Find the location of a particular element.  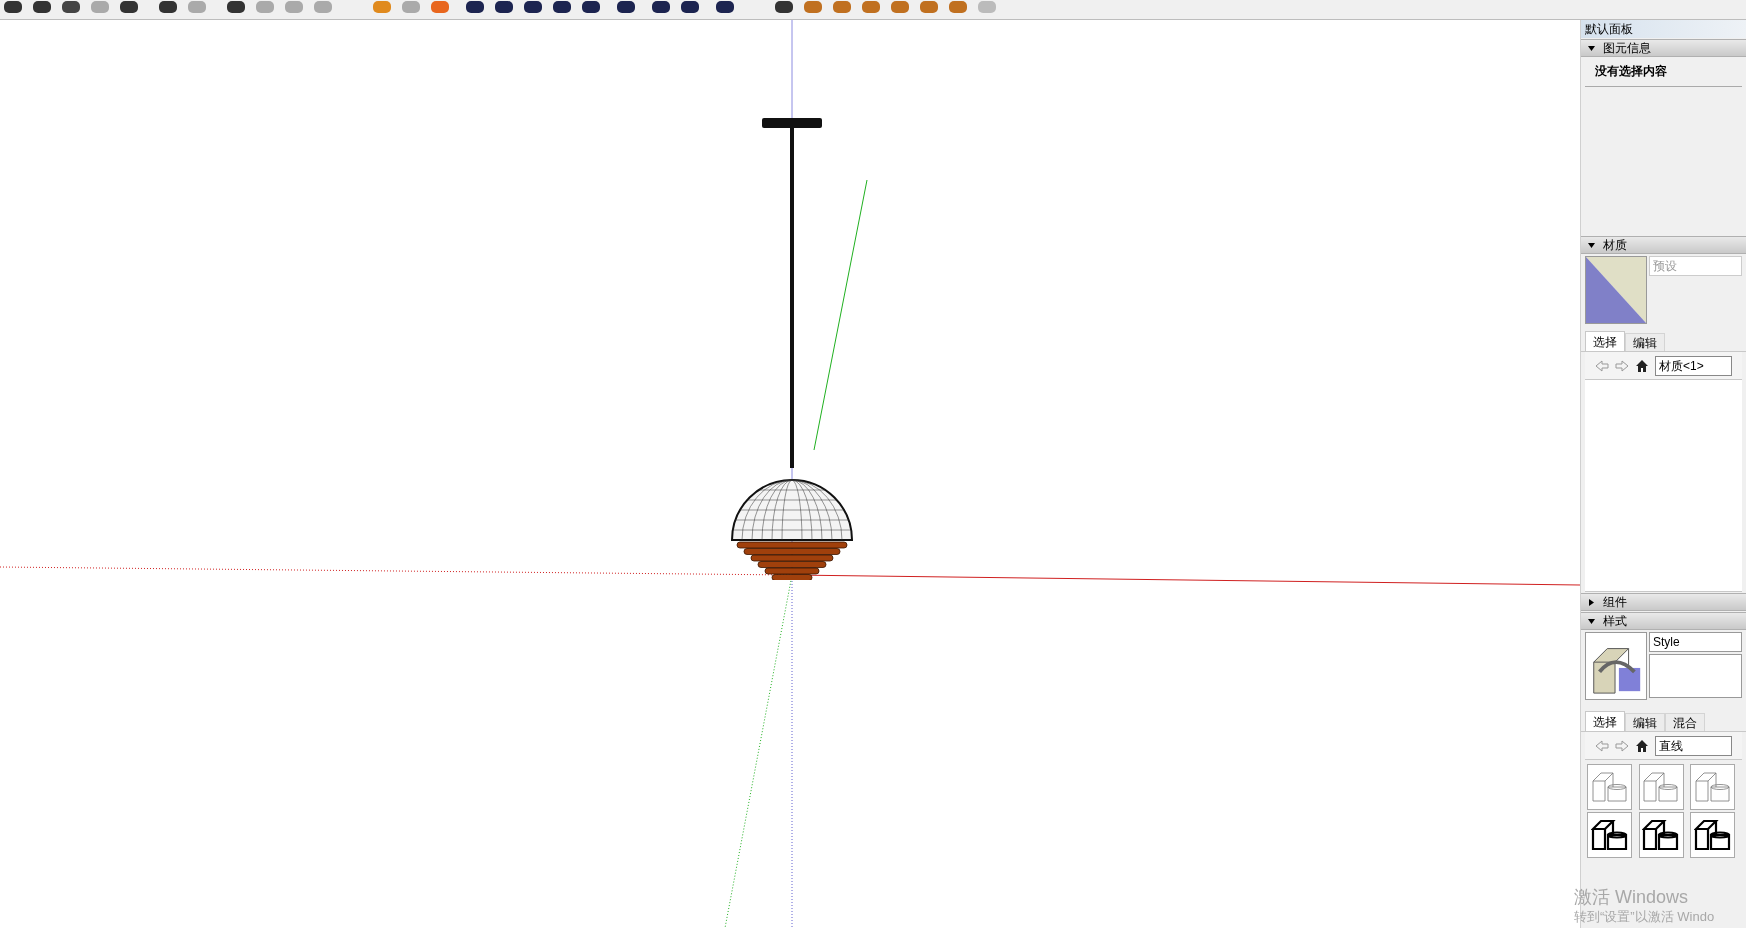

activation-title: 激活 Windows is located at coordinates (1632, 897).